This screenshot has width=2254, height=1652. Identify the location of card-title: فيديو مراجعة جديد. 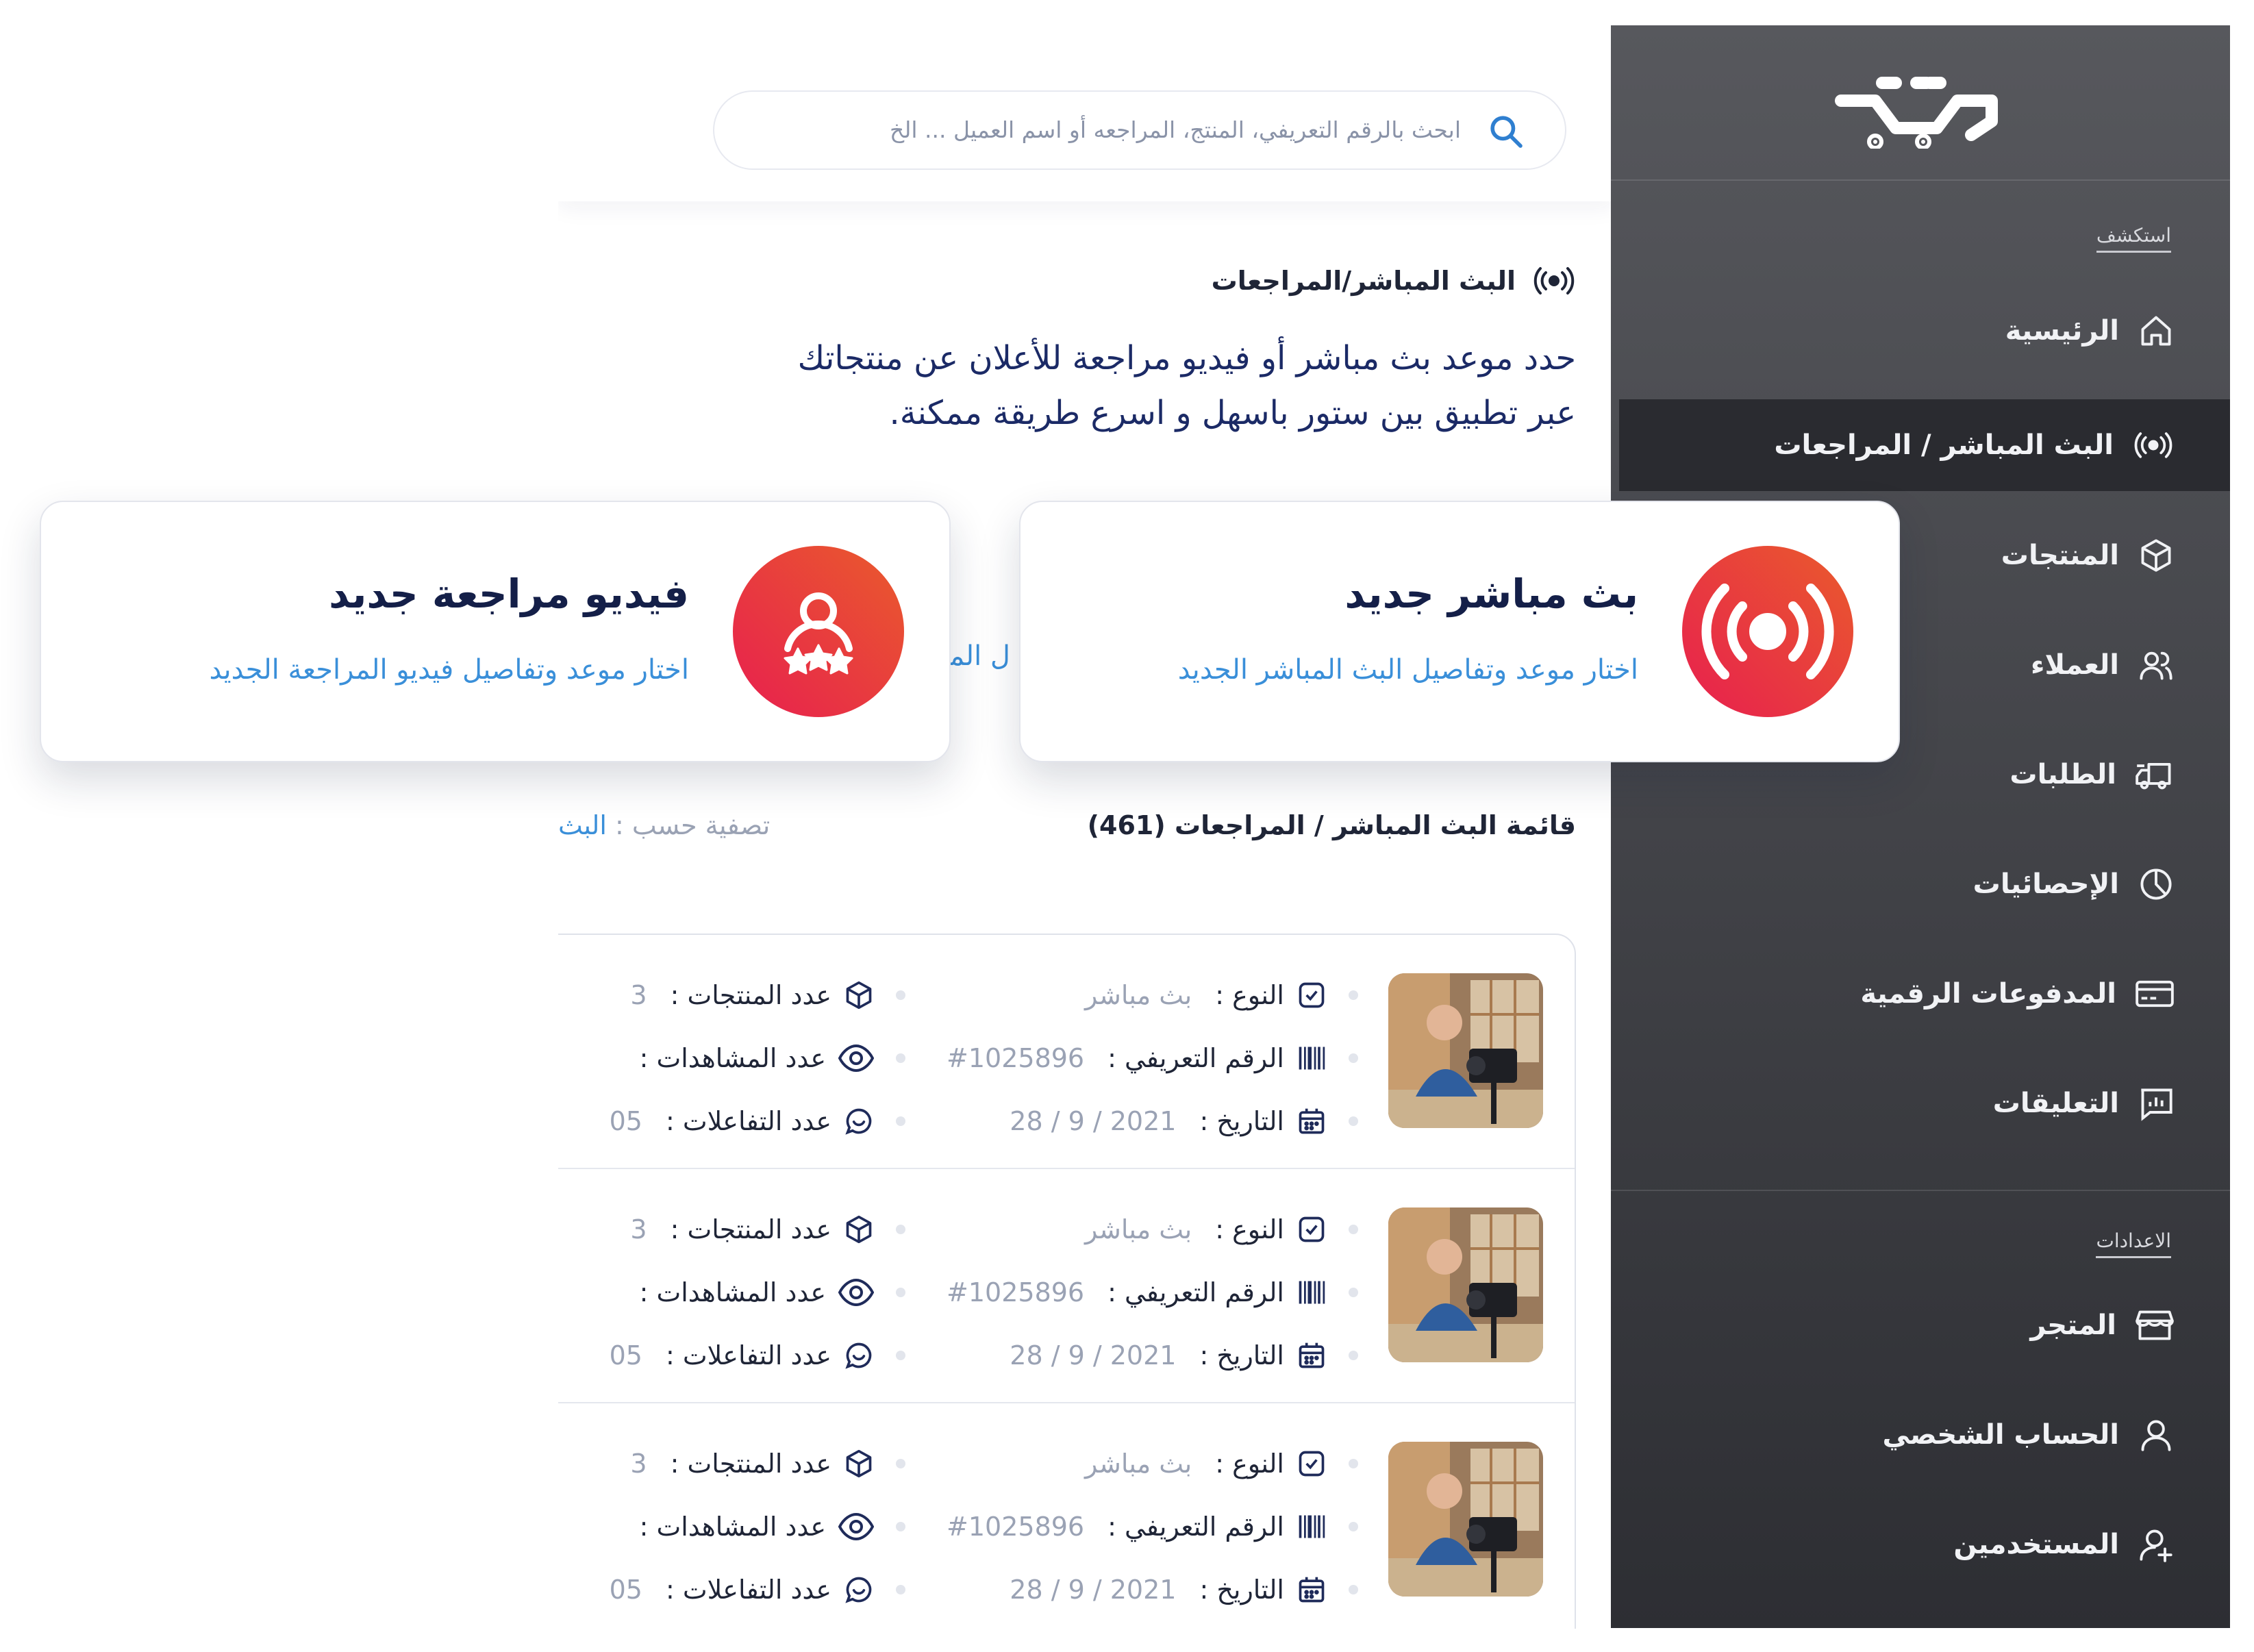
(509, 594).